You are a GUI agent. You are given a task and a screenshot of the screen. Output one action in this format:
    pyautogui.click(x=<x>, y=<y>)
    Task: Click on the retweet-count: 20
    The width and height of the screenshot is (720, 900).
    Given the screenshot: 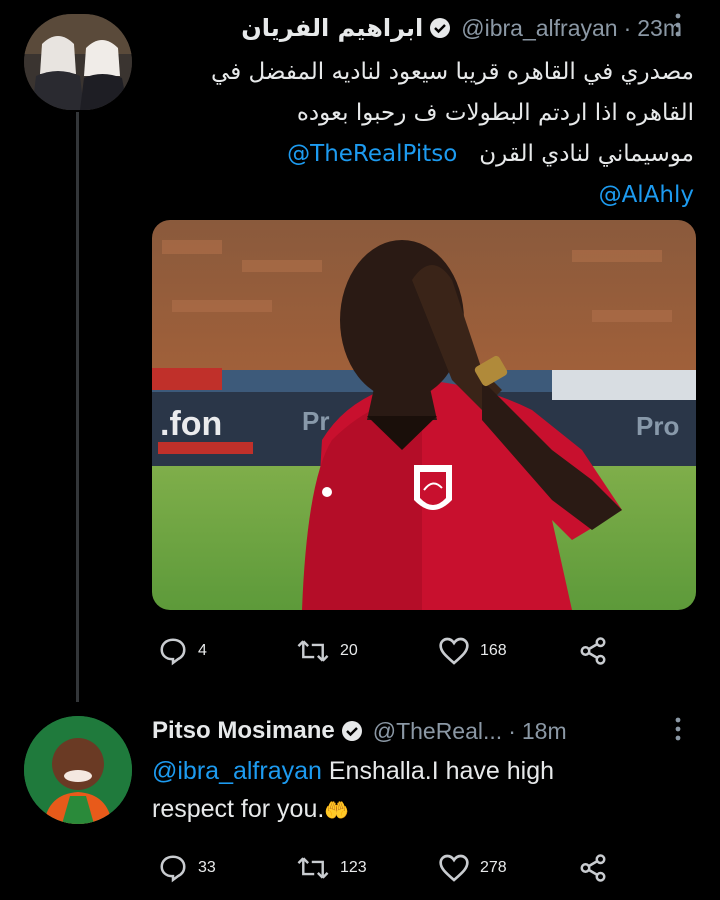 What is the action you would take?
    pyautogui.click(x=349, y=650)
    